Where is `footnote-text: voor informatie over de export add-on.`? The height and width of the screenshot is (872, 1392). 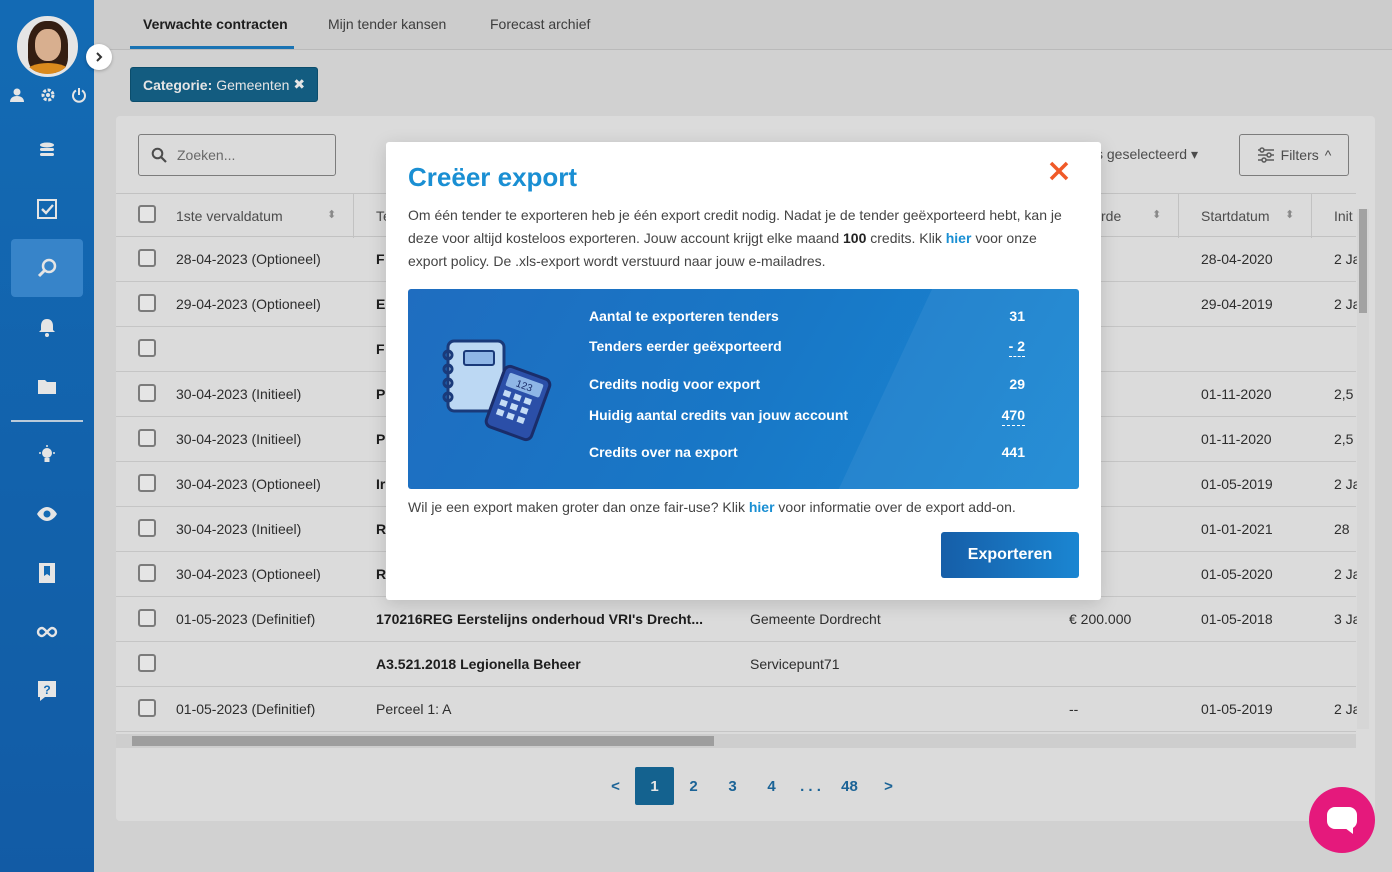 footnote-text: voor informatie over de export add-on. is located at coordinates (897, 507).